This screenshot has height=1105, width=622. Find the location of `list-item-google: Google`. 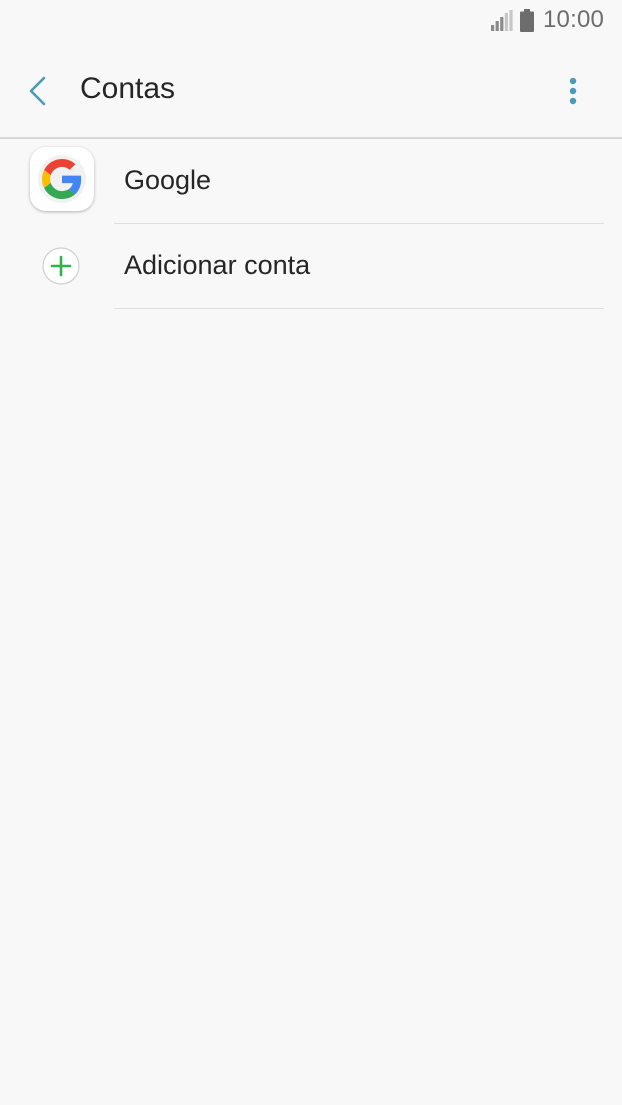

list-item-google: Google is located at coordinates (311, 181).